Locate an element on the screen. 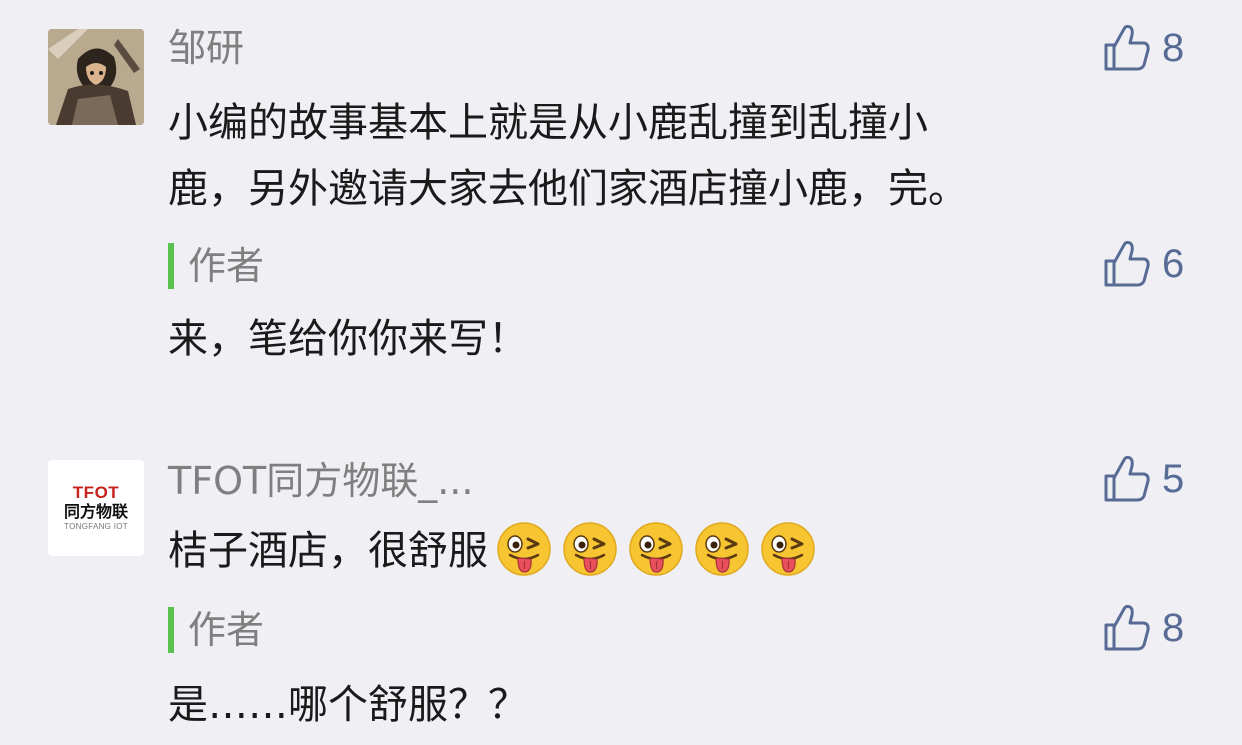 This screenshot has height=745, width=1242. comment-text-line: 小编的故事基本上就是从小鹿乱撞到乱撞小 is located at coordinates (548, 123).